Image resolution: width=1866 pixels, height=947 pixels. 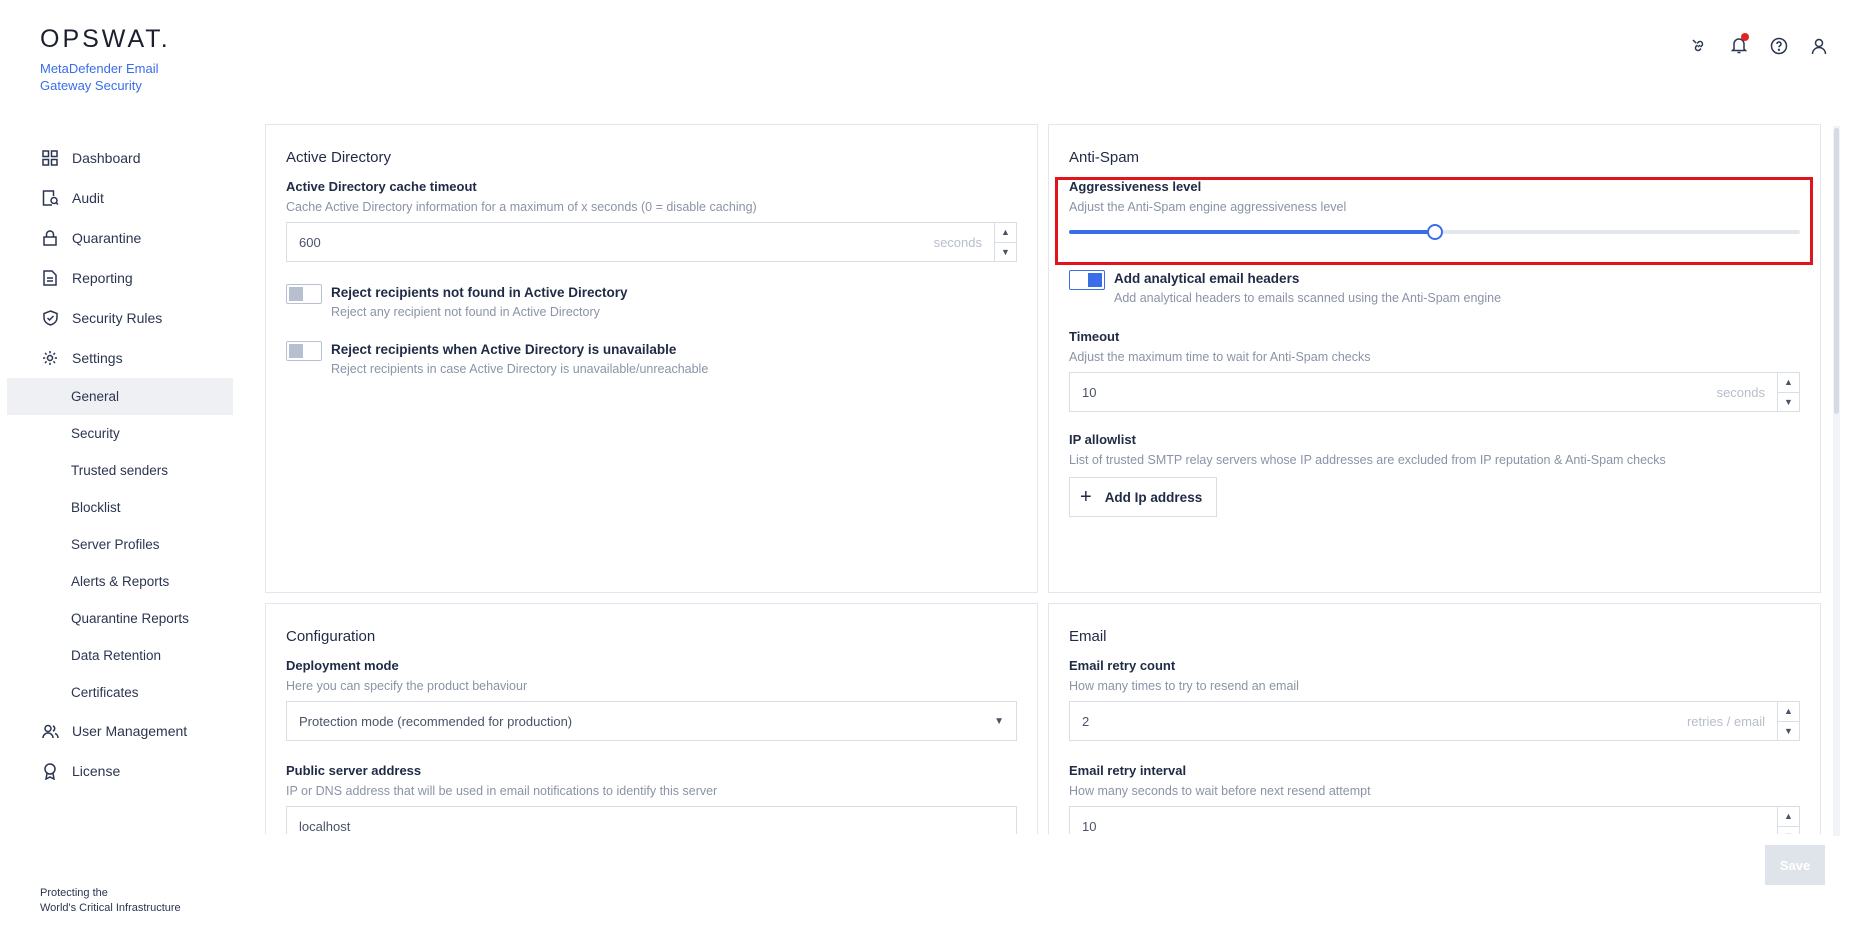 I want to click on sidebar-item-label: Quarantine, so click(x=107, y=238).